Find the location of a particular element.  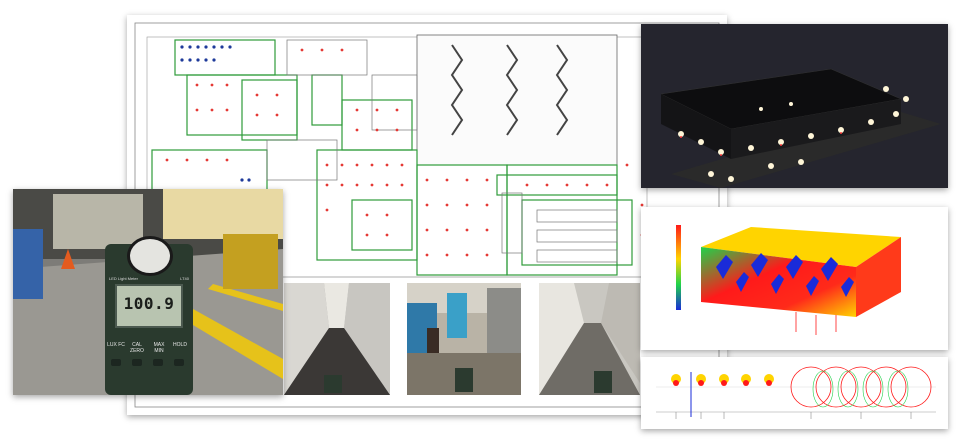

max-min-key is located at coordinates (158, 362).